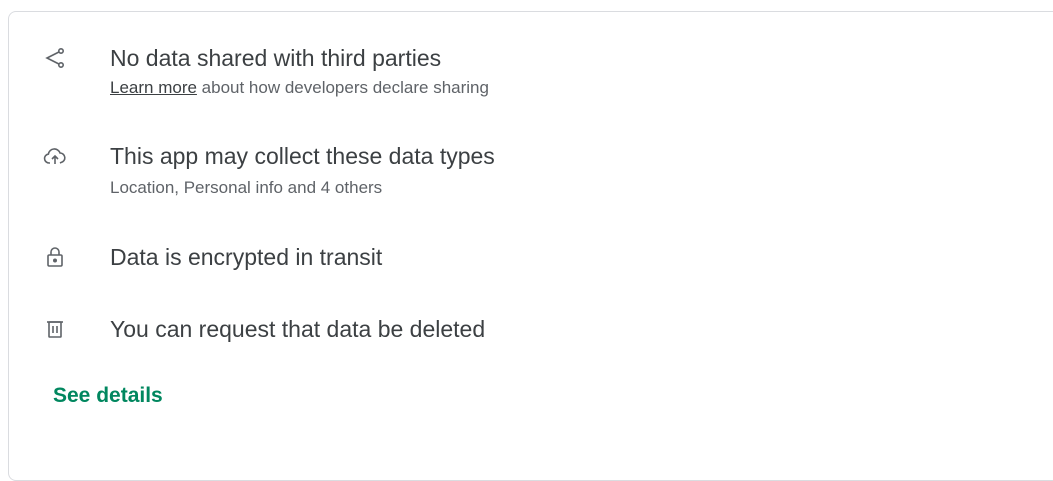  I want to click on trash-icon, so click(55, 329).